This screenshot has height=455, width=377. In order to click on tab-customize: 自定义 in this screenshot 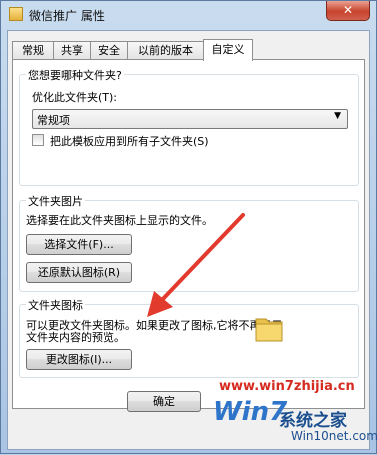, I will do `click(228, 50)`.